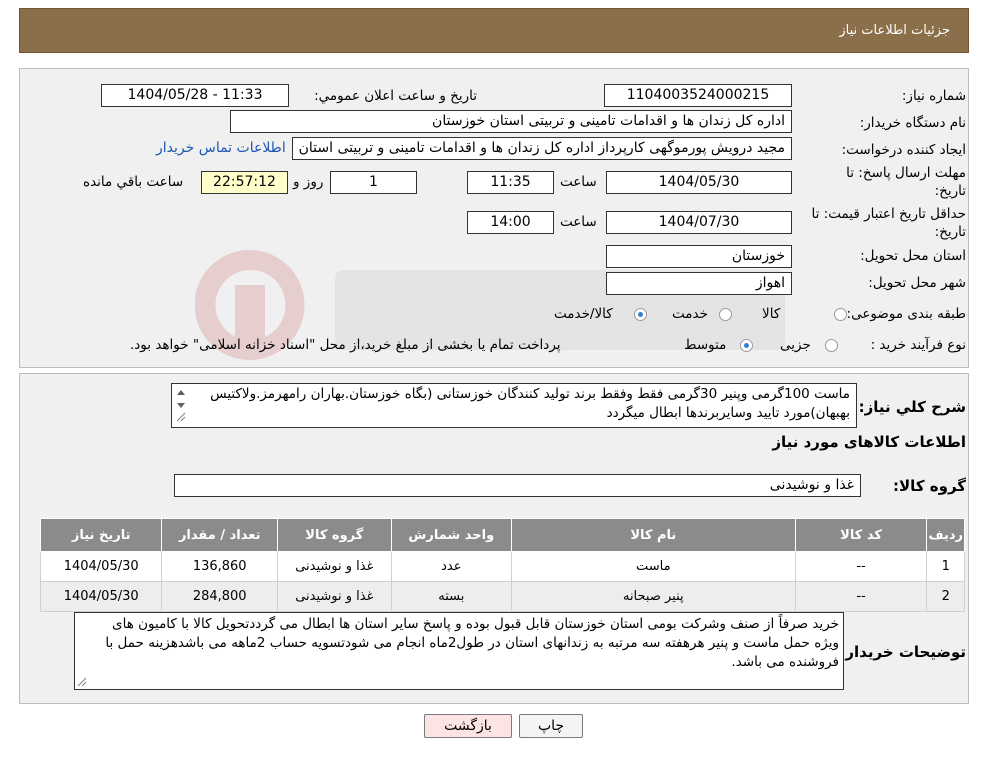 The width and height of the screenshot is (985, 759). What do you see at coordinates (195, 95) in the screenshot?
I see `announce-field: 1404/05/28 - 11:33` at bounding box center [195, 95].